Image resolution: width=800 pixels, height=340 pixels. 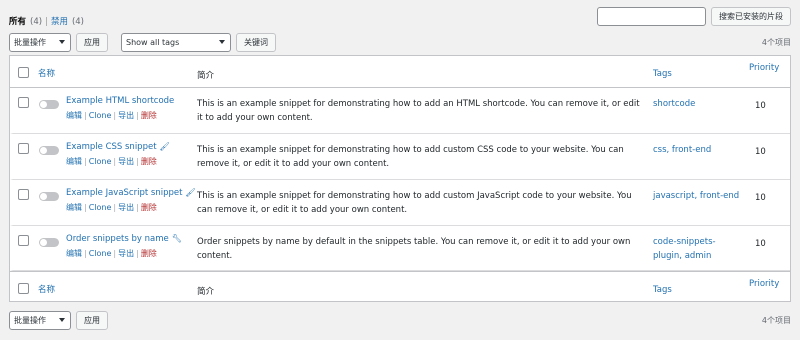 I want to click on snippet-name-link: Order snippets by name 🔧︎, so click(x=124, y=239).